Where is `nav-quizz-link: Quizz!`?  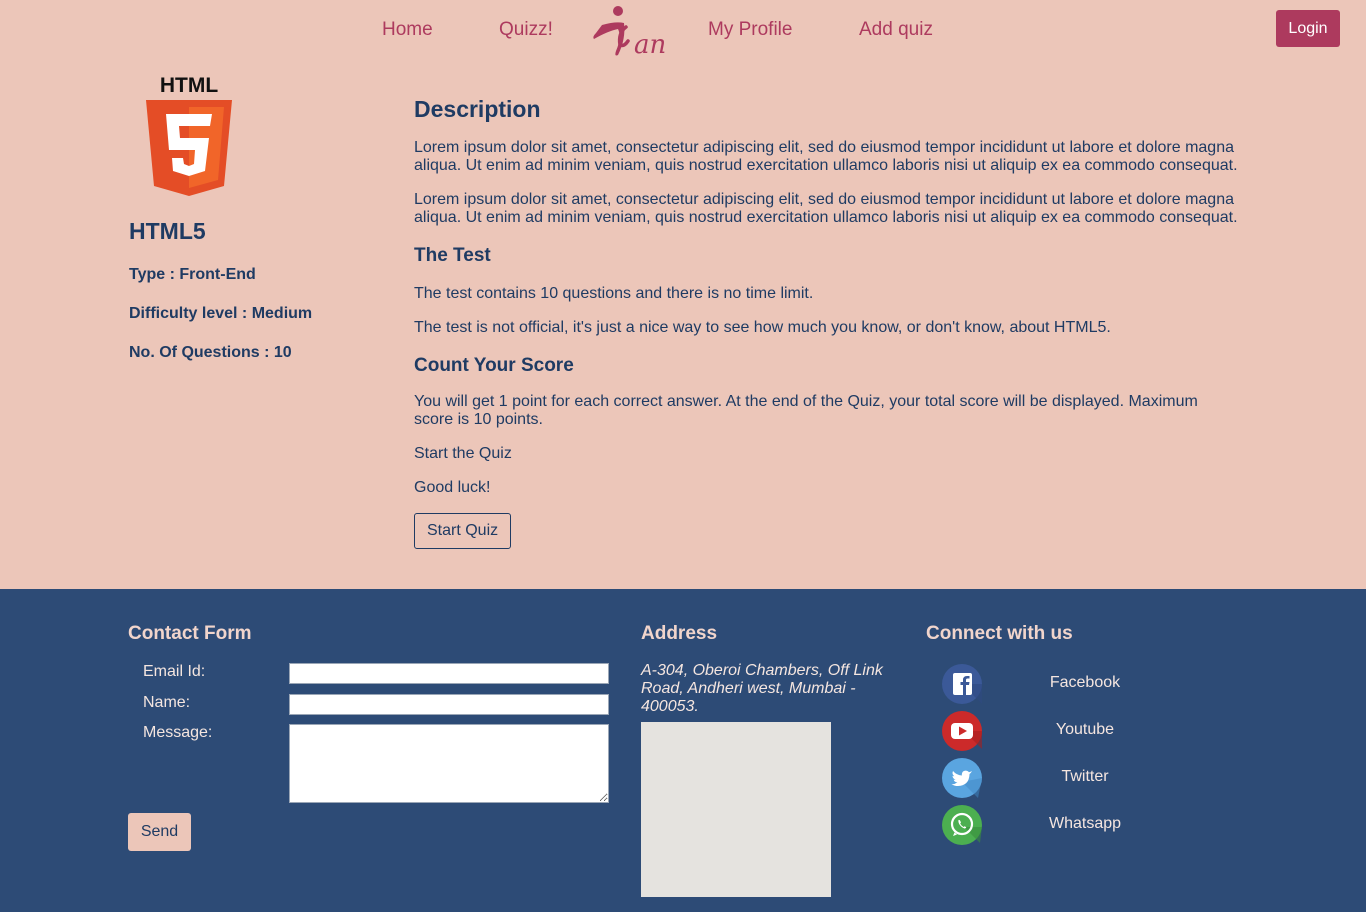 nav-quizz-link: Quizz! is located at coordinates (526, 30).